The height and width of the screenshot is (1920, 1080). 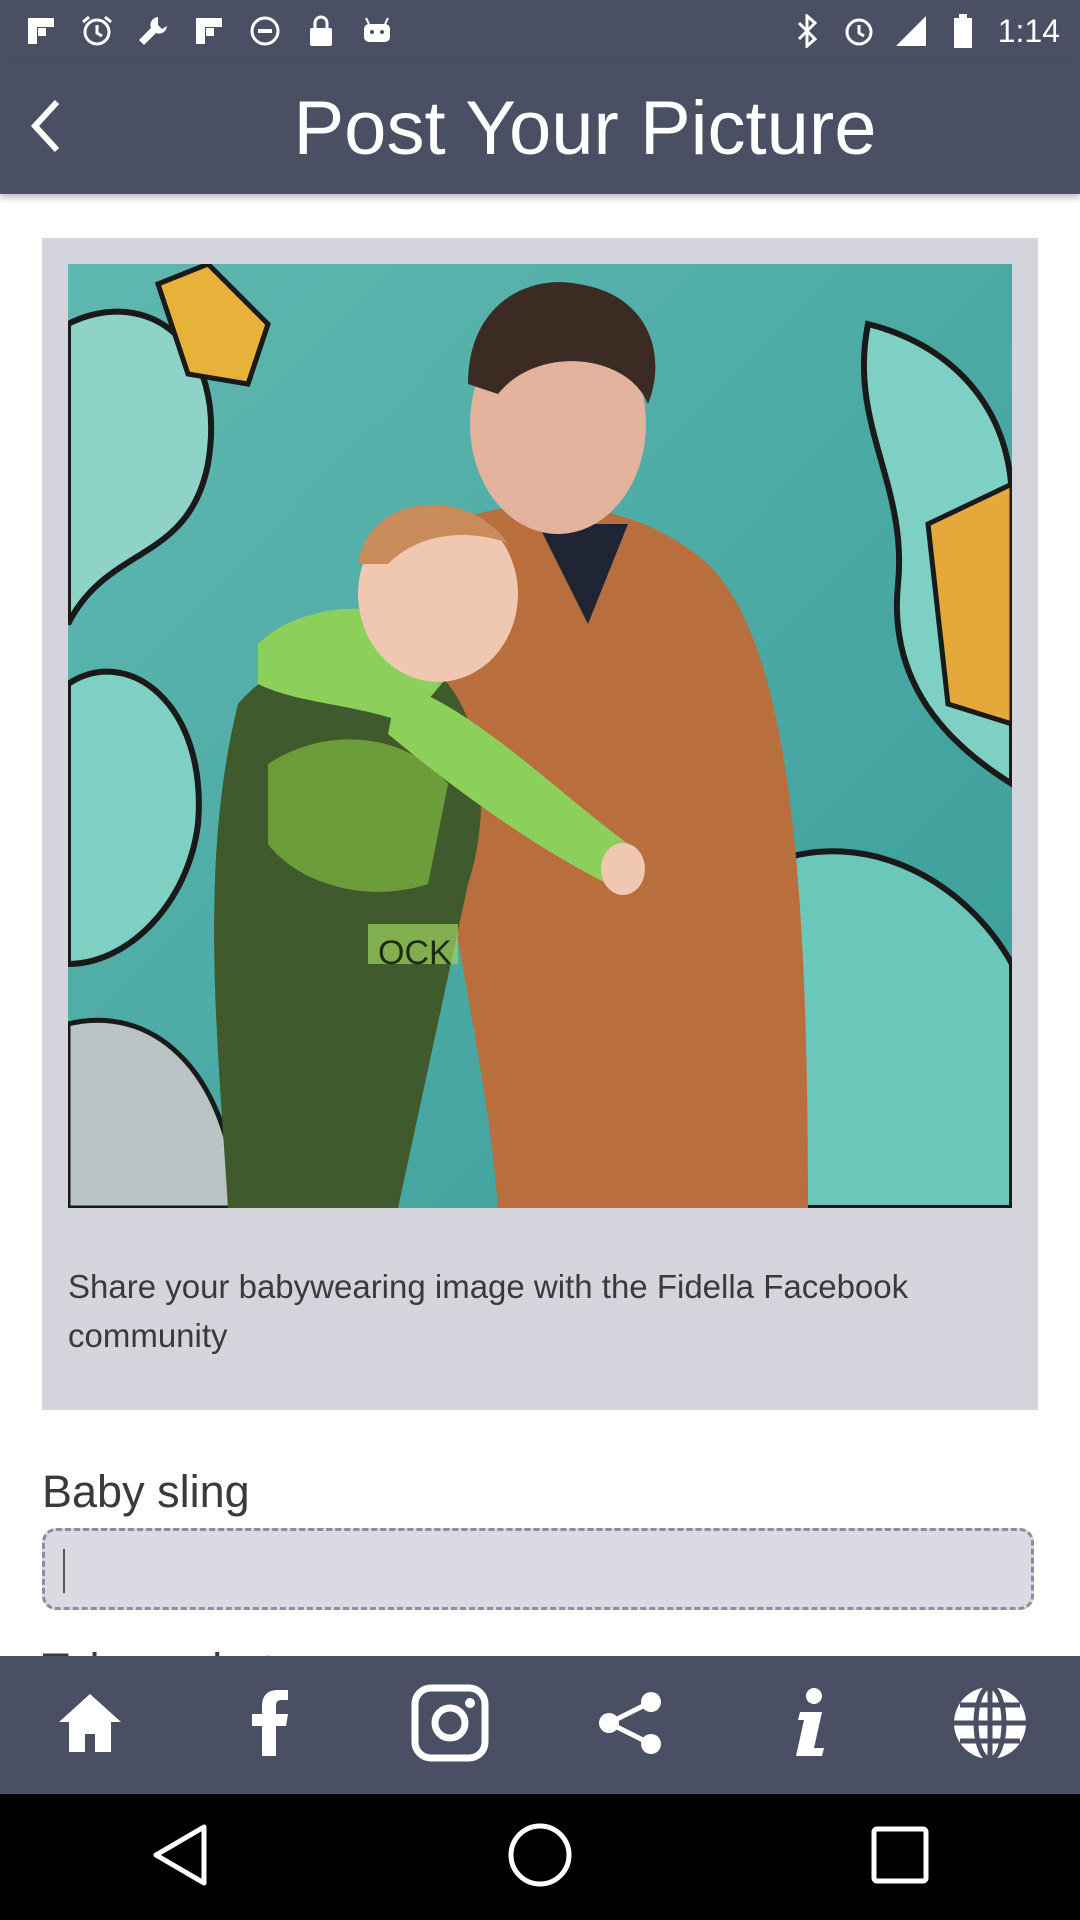 I want to click on system-recents-button, so click(x=900, y=1857).